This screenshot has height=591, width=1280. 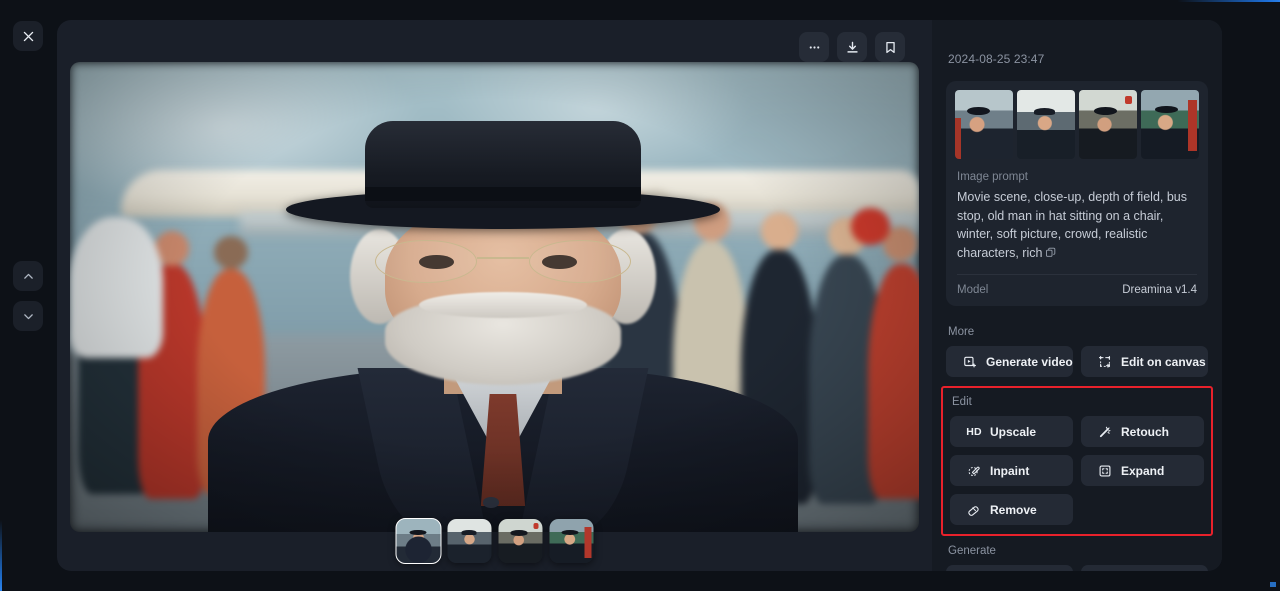 I want to click on generate-video-label: Generate video, so click(x=1029, y=361).